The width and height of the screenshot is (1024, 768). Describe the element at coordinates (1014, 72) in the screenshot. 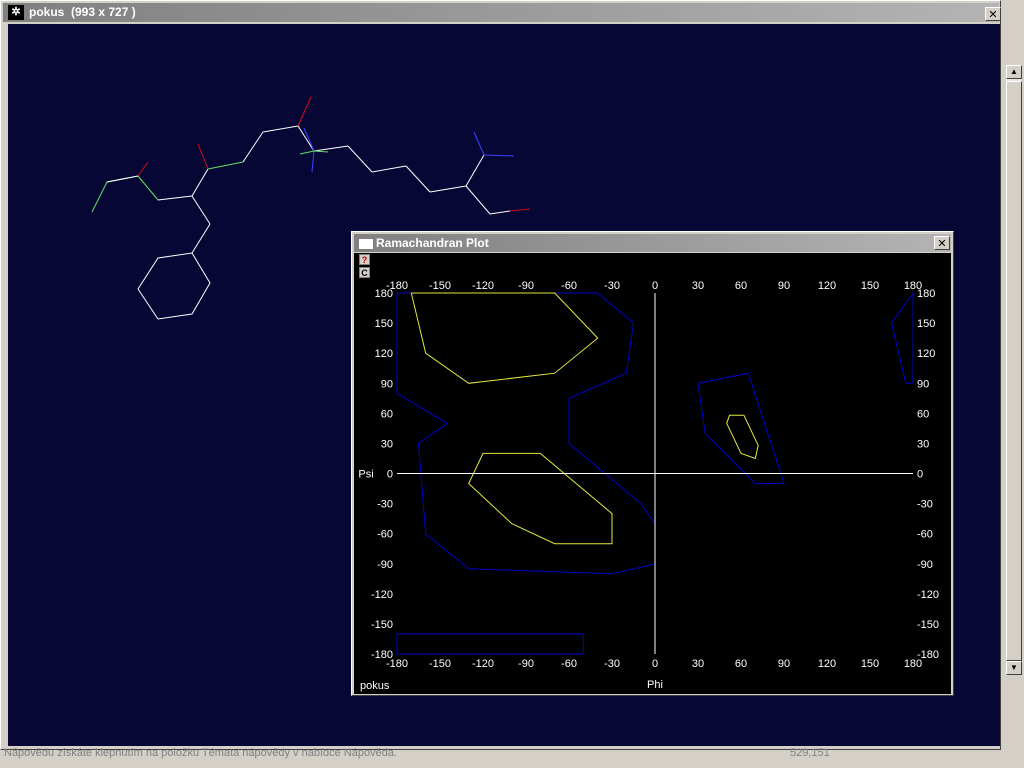

I see `scroll-up-button: ▲` at that location.